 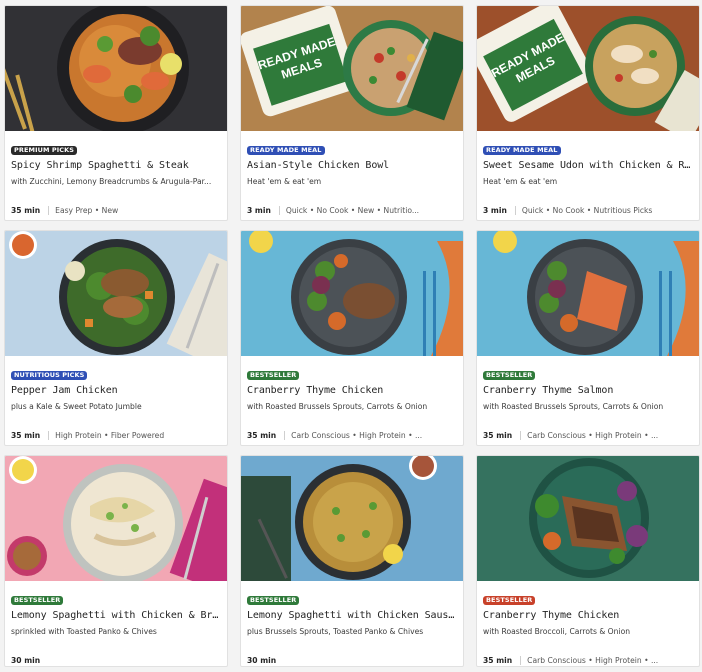 I want to click on recipe-meta: 35 min Easy Prep • New, so click(x=116, y=210).